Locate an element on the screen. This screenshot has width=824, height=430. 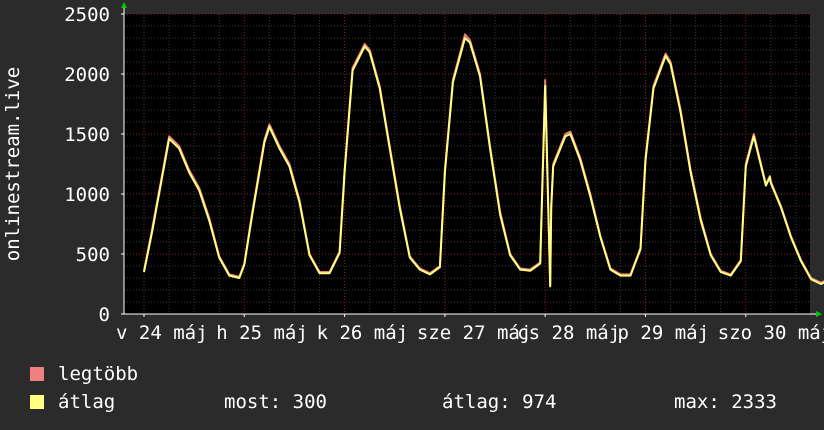
legend-item-max: legtöbb is located at coordinates (84, 374).